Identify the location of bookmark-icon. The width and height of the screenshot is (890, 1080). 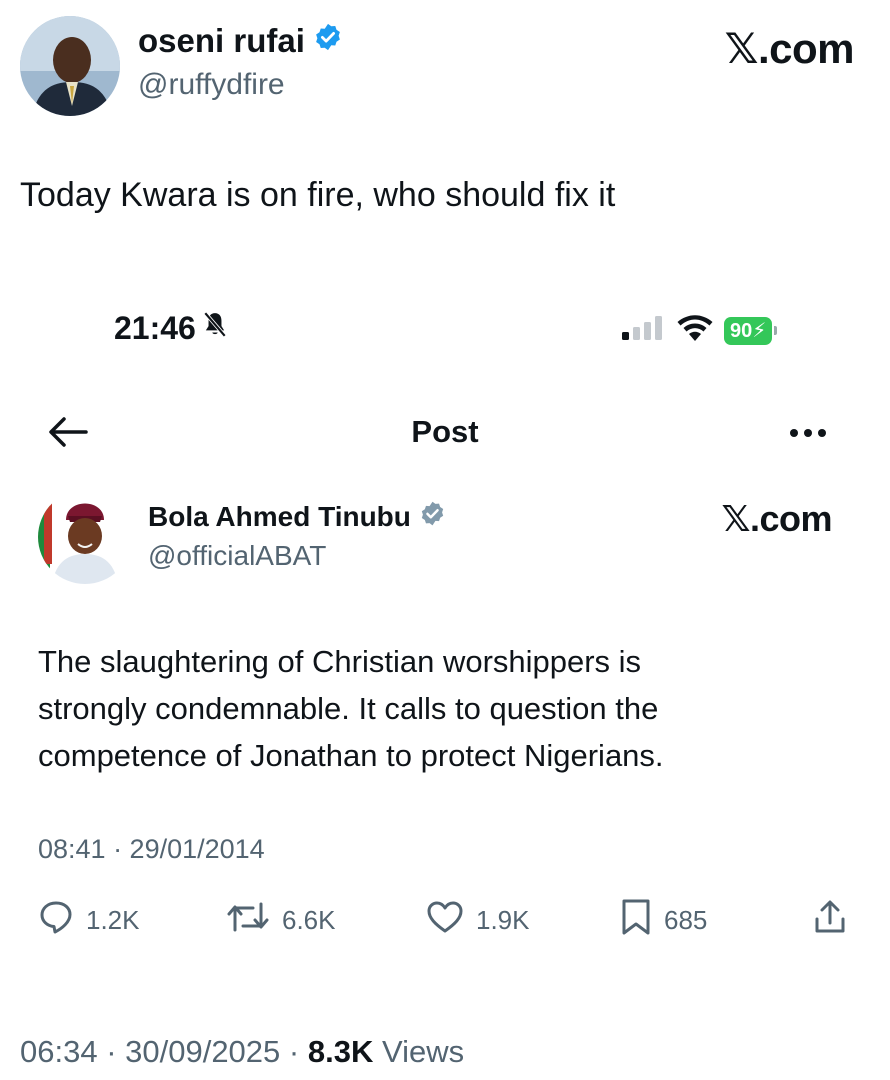
(636, 920).